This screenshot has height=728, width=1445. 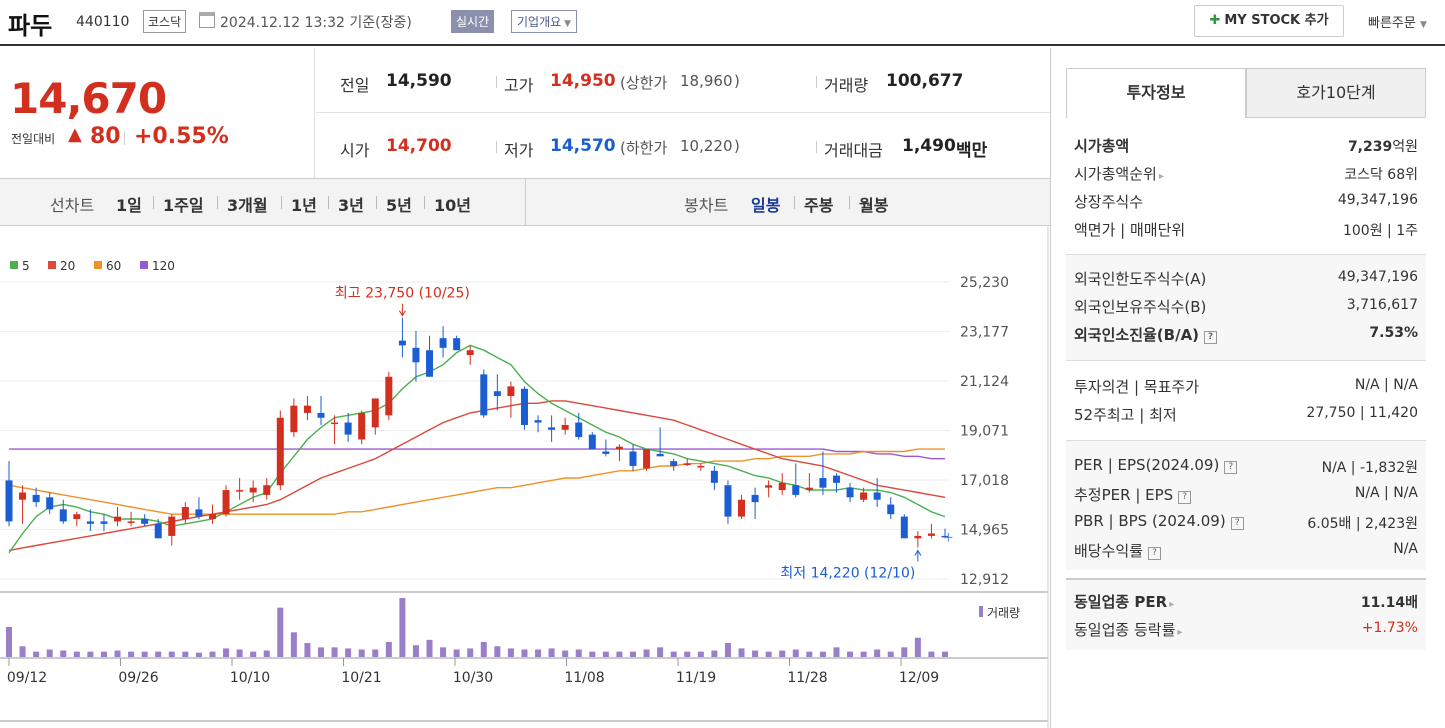 I want to click on info-tabs: 투자정보 호가10단계, so click(x=1246, y=93).